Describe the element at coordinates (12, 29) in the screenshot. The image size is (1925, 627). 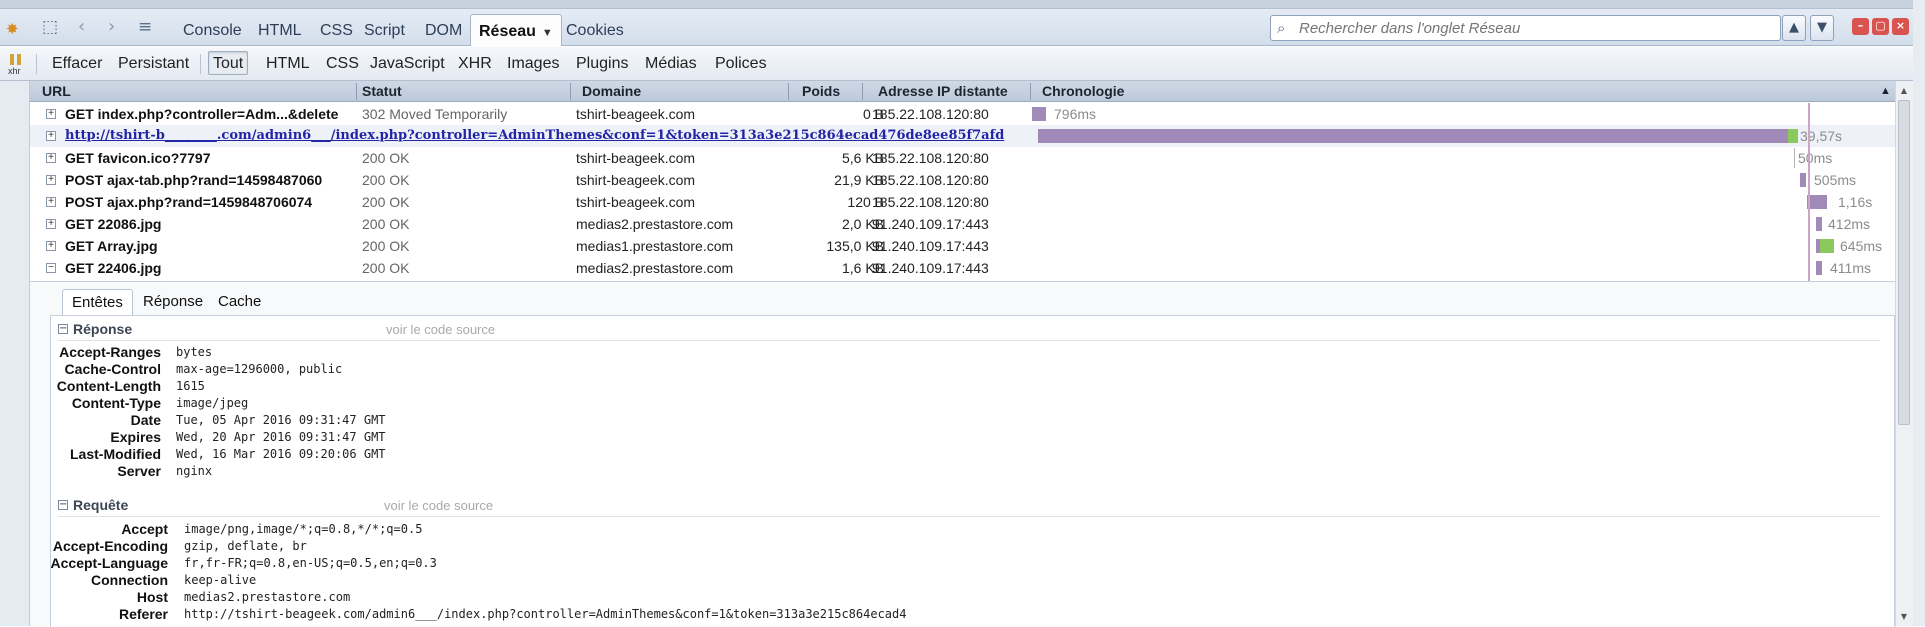
I see `firebug-icon: ✸` at that location.